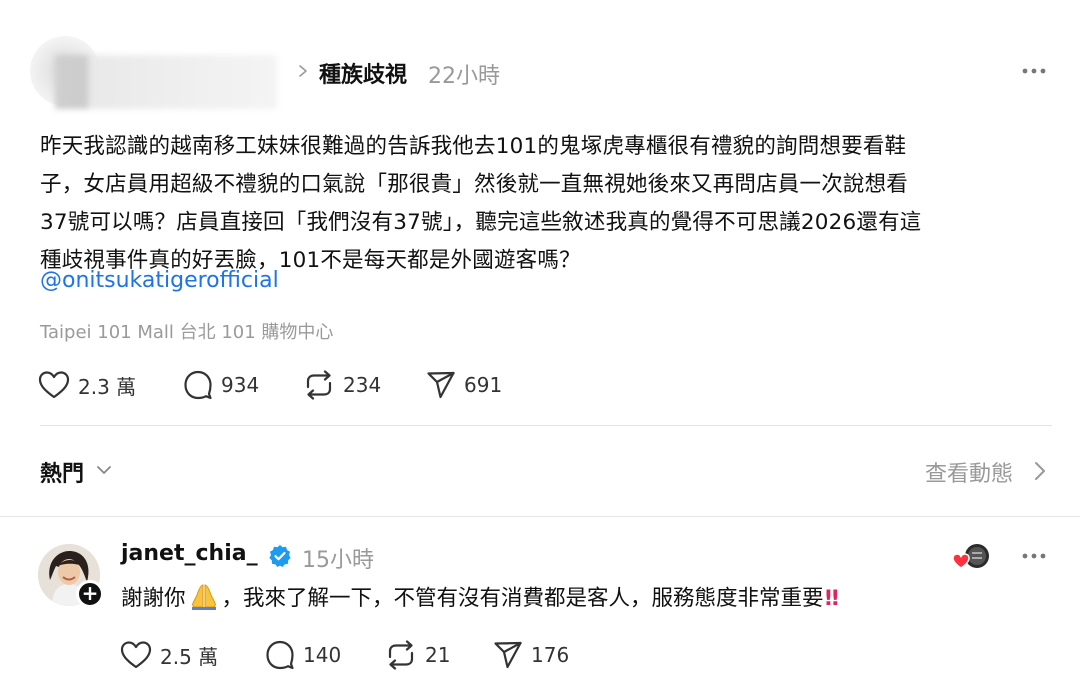  What do you see at coordinates (90, 594) in the screenshot?
I see `plus-icon: +` at bounding box center [90, 594].